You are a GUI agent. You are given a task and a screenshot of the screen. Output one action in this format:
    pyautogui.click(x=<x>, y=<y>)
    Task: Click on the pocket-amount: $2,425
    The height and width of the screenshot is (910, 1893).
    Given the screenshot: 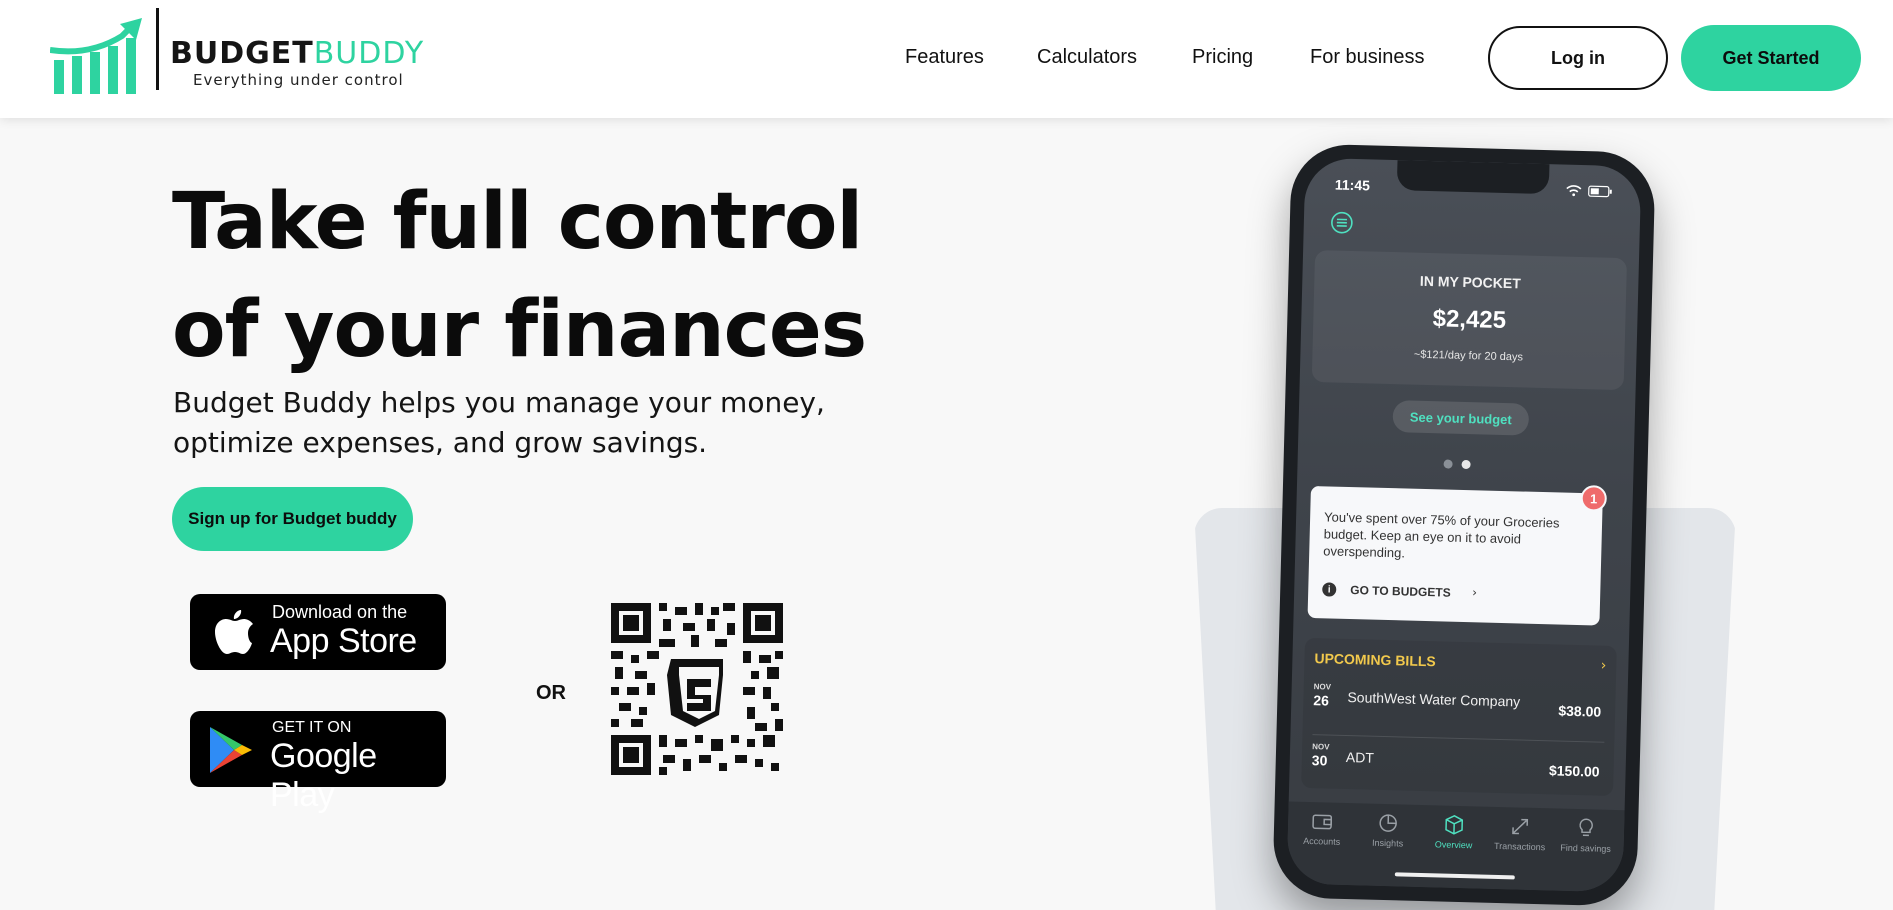 What is the action you would take?
    pyautogui.click(x=1469, y=320)
    